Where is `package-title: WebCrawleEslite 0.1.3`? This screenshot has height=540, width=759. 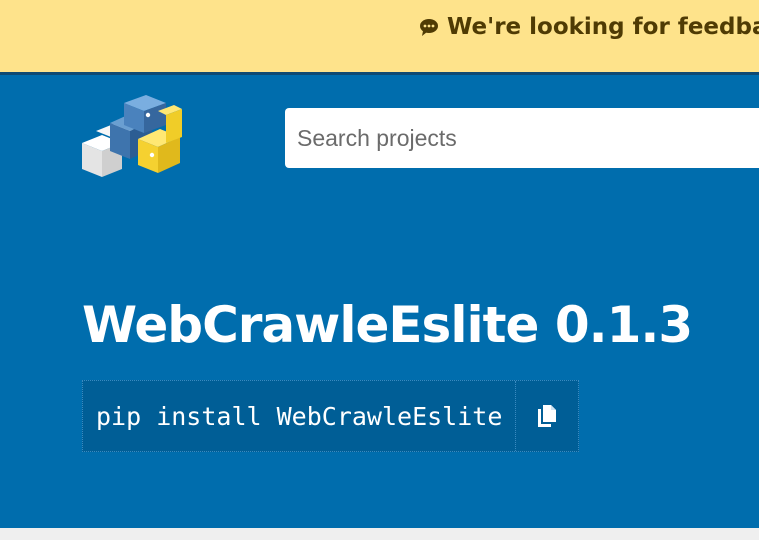
package-title: WebCrawleEslite 0.1.3 is located at coordinates (387, 325).